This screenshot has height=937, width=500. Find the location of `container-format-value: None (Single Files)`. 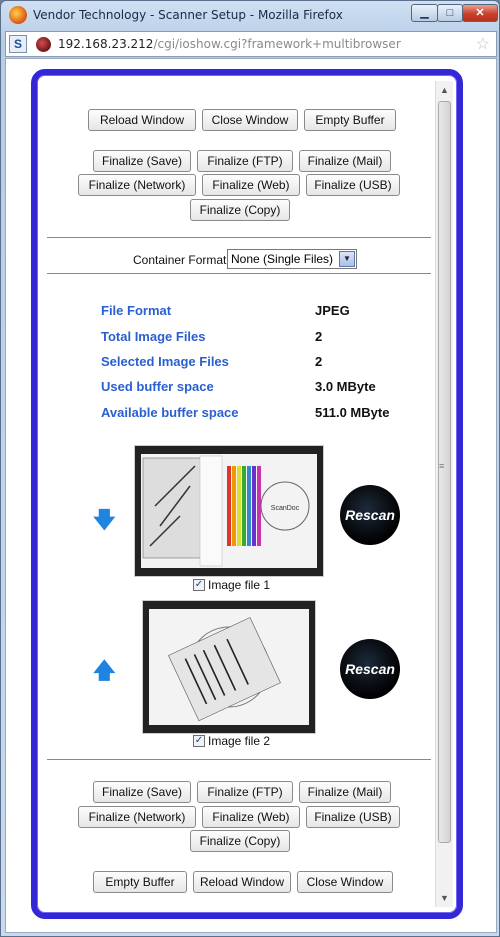

container-format-value: None (Single Files) is located at coordinates (282, 259).